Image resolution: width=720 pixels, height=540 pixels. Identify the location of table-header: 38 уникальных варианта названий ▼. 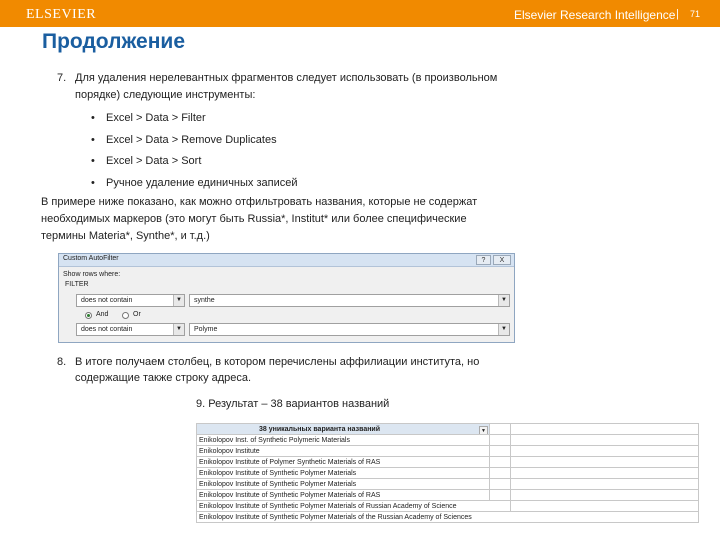
(343, 429).